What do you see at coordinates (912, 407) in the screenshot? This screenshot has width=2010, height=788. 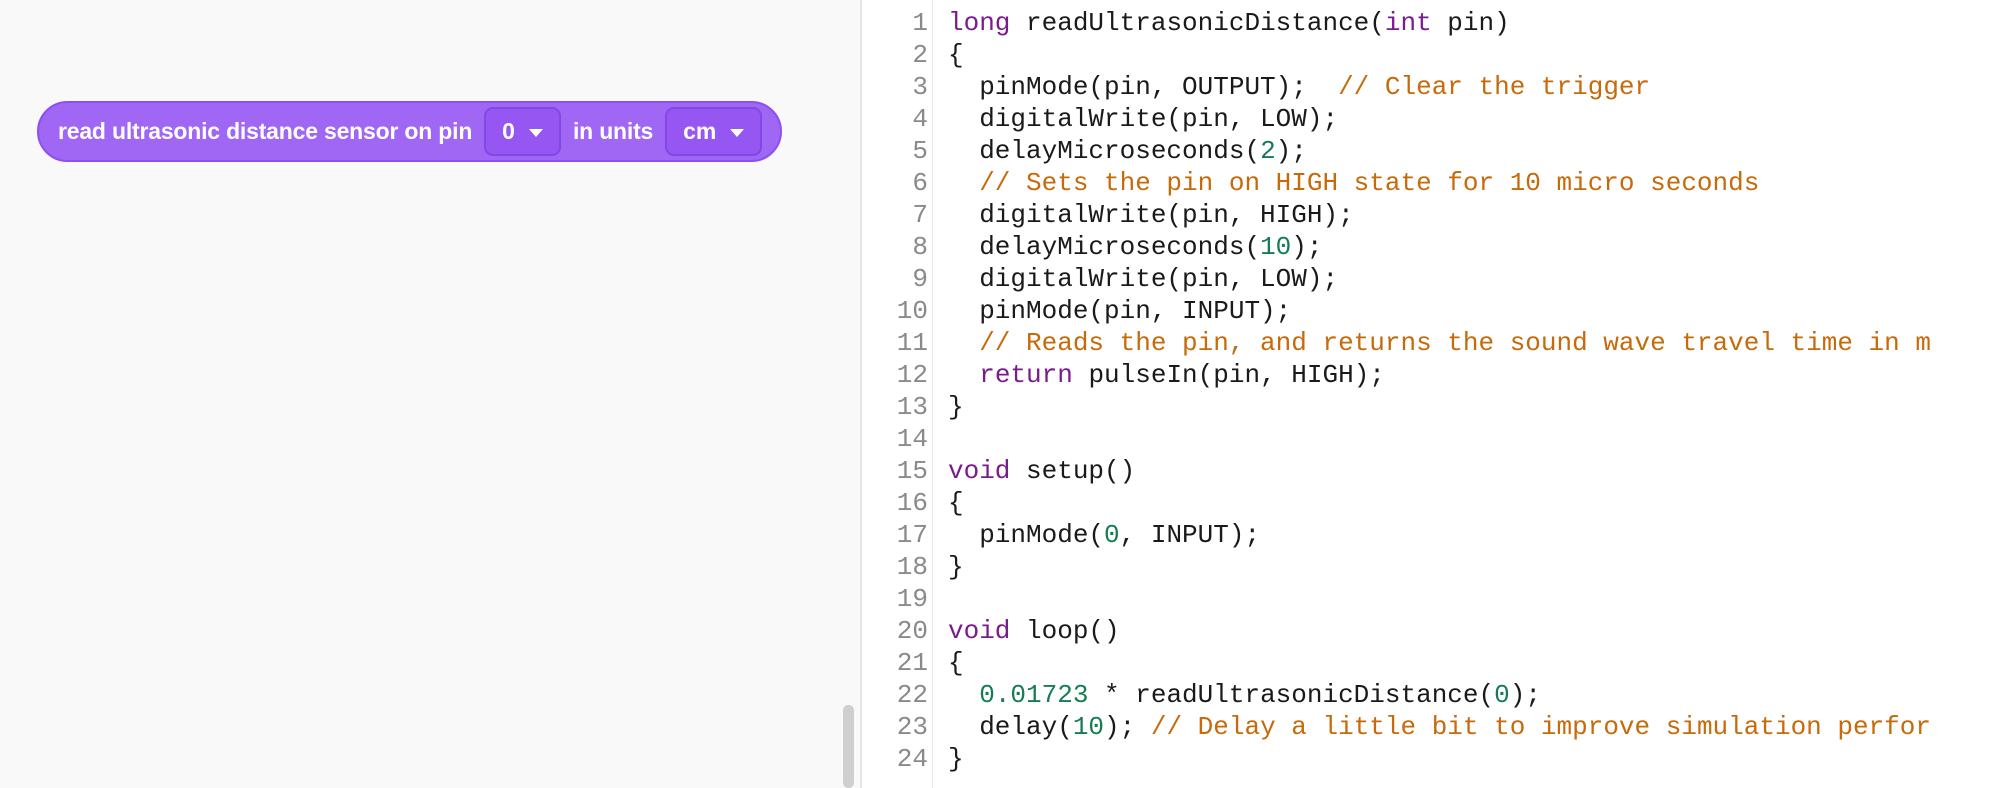 I see `line-number: 13` at bounding box center [912, 407].